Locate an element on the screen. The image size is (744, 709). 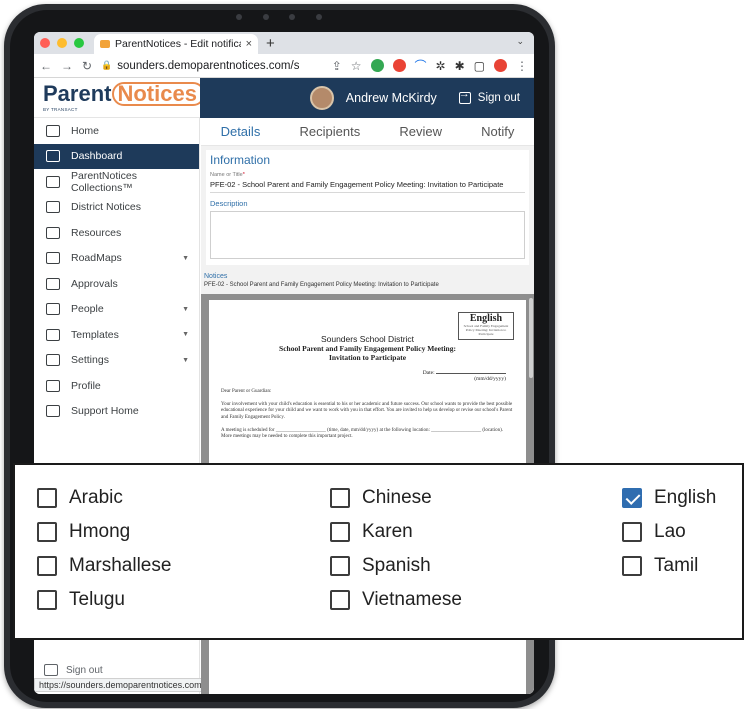
tab-review: Review is located at coordinates (420, 131).